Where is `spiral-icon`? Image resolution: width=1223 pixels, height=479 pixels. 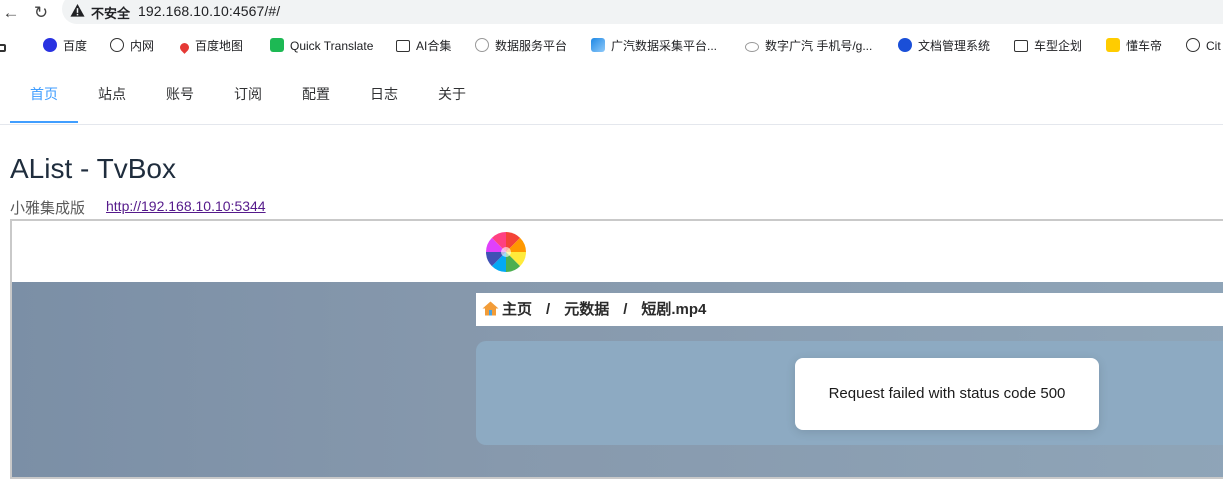
spiral-icon is located at coordinates (1193, 45).